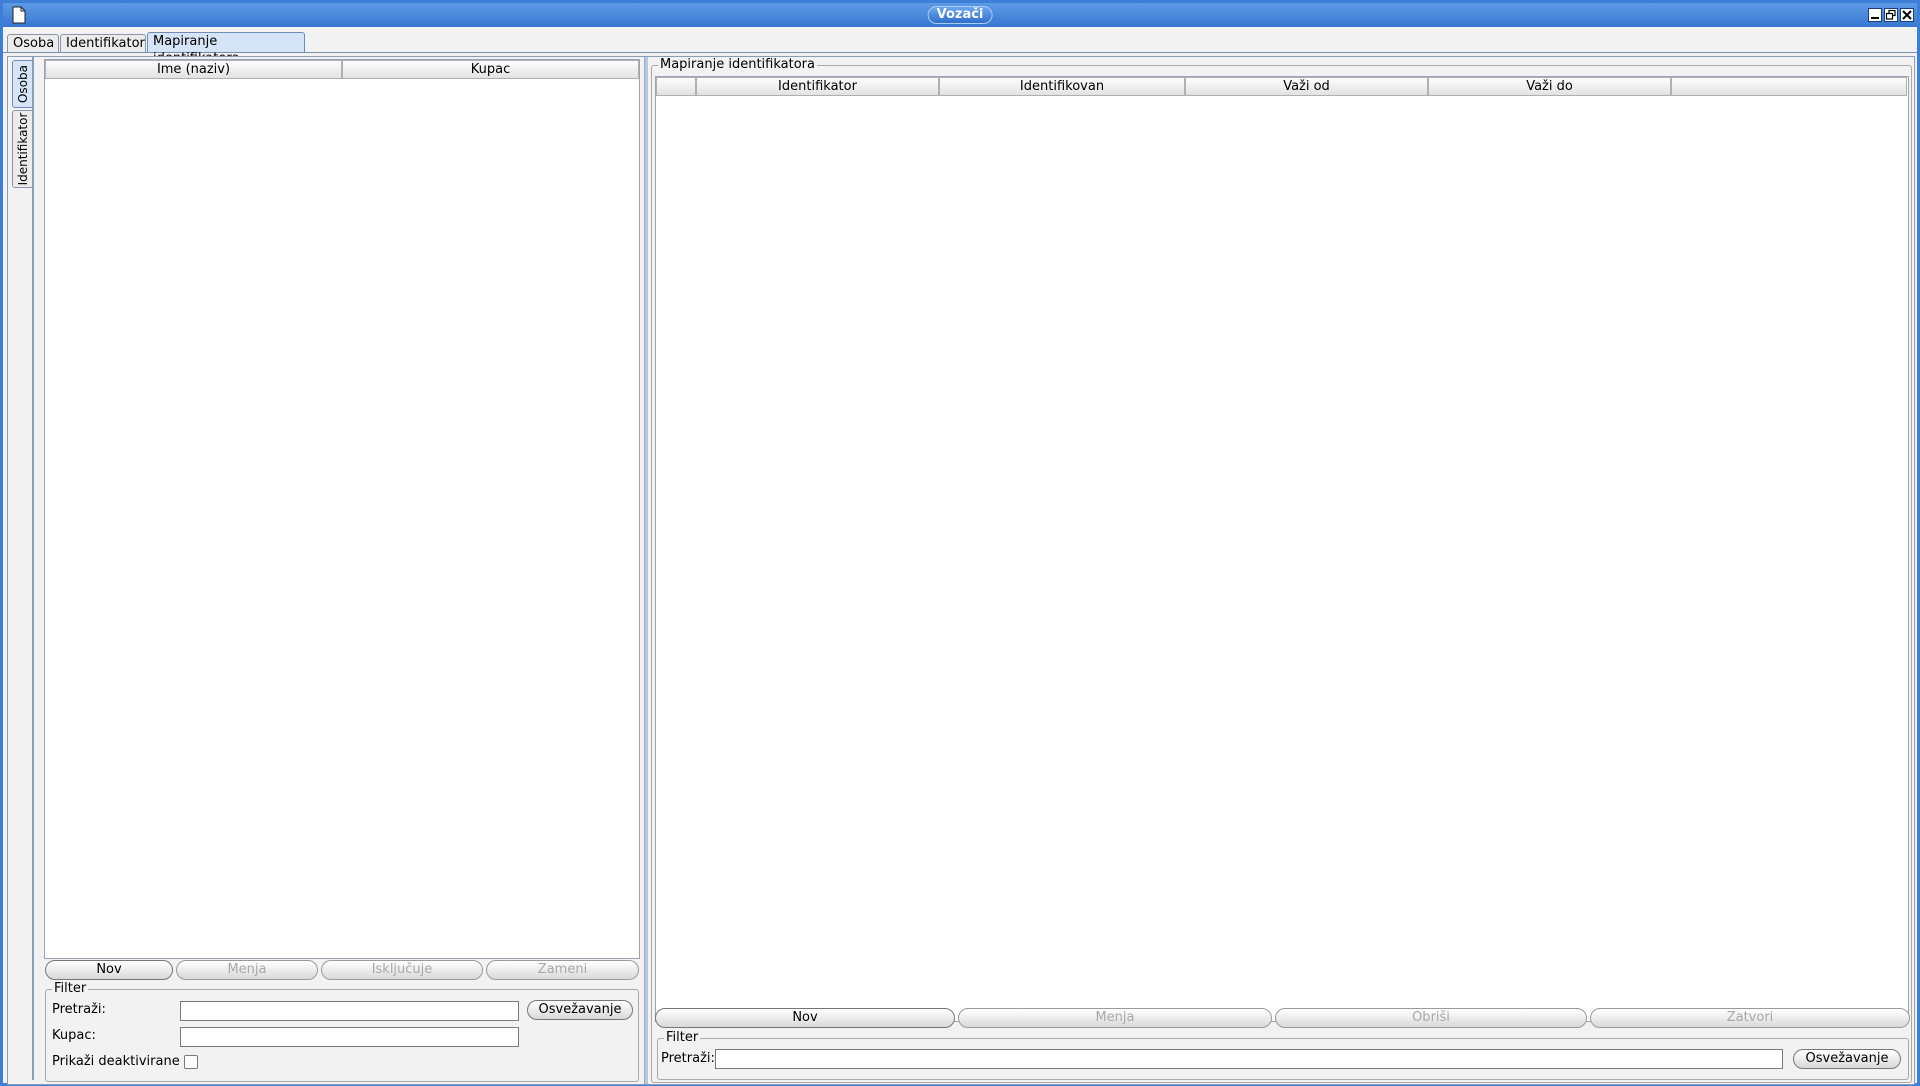 The image size is (1920, 1086). Describe the element at coordinates (1907, 15) in the screenshot. I see `close-icon` at that location.